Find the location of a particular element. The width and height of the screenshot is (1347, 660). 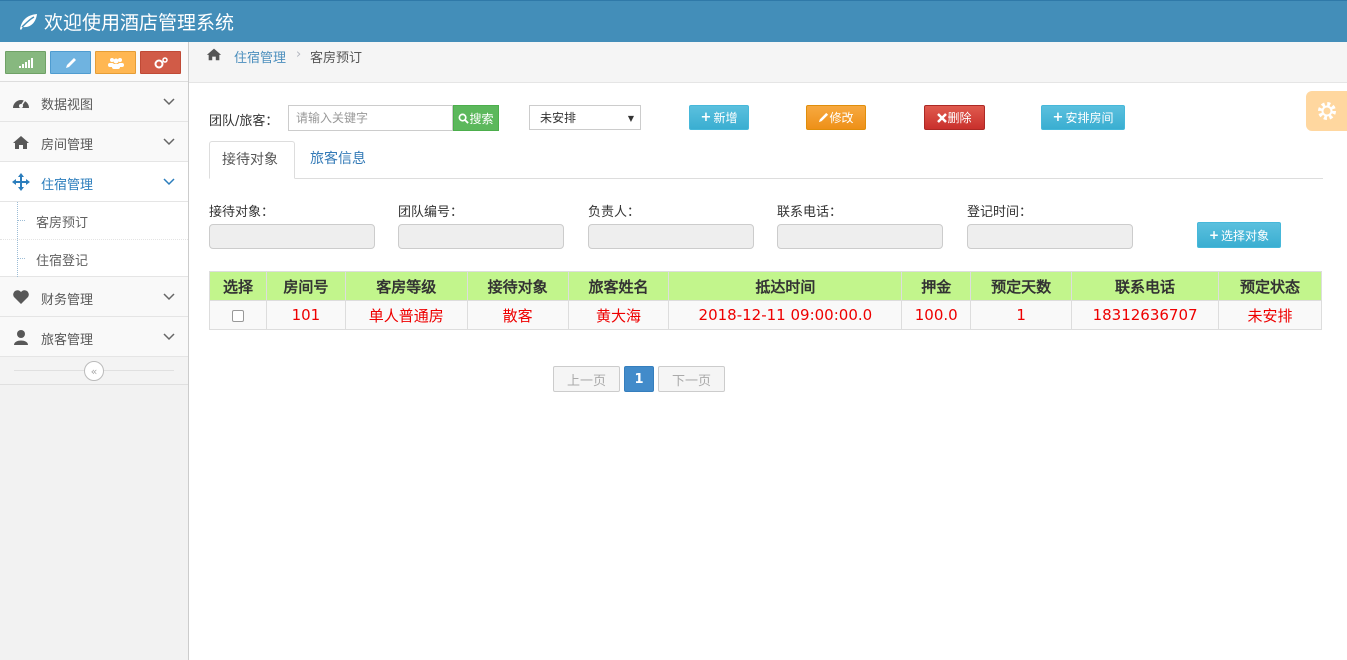

table-cell: 散客 is located at coordinates (517, 315).